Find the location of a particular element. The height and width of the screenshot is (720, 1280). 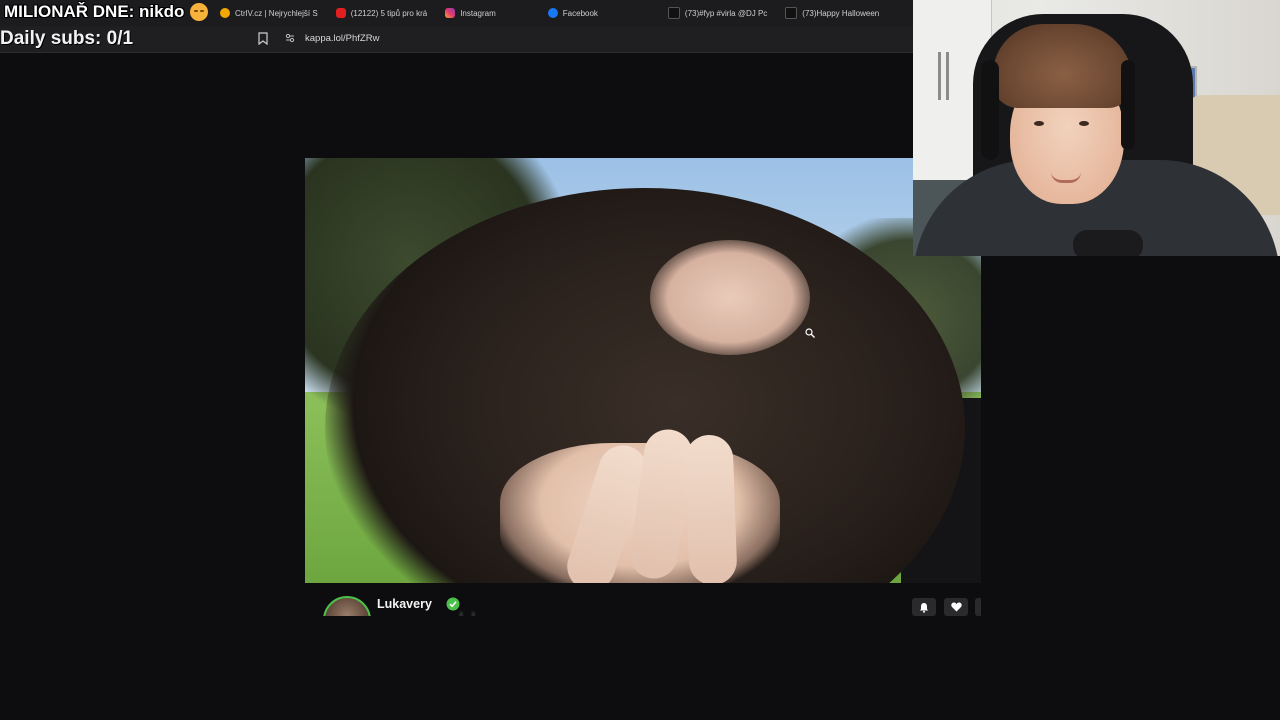

heart-icon is located at coordinates (956, 607).